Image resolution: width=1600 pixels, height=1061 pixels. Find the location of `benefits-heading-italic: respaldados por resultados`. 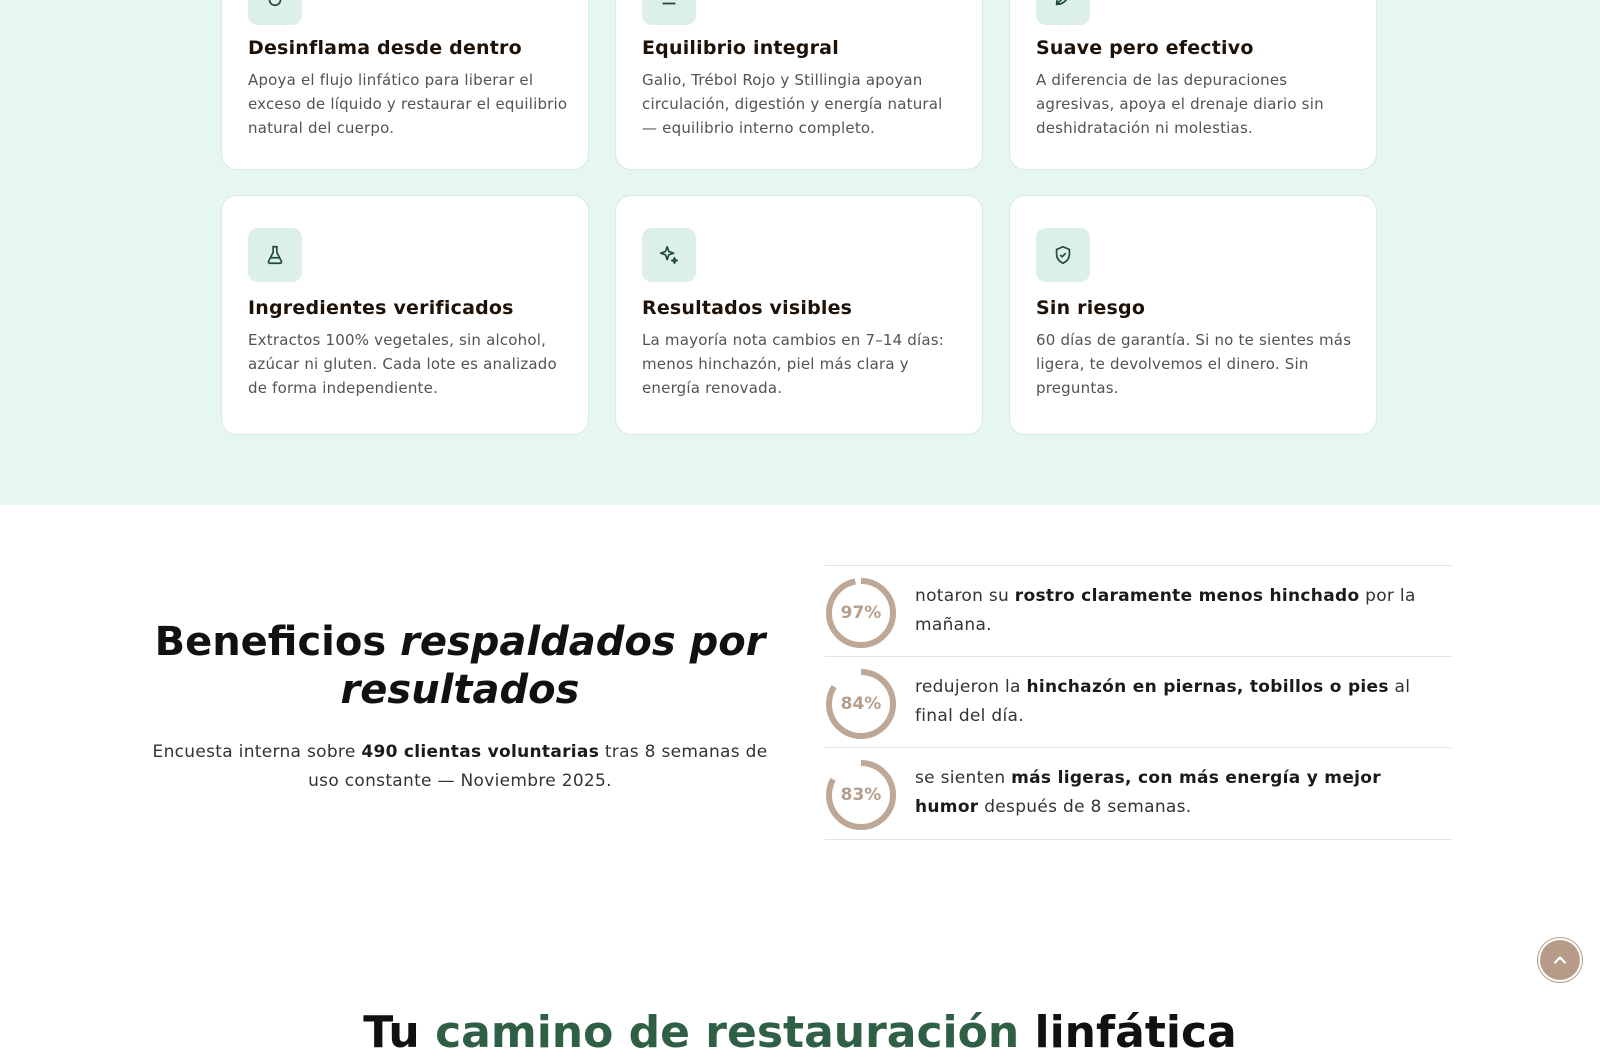

benefits-heading-italic: respaldados por resultados is located at coordinates (553, 666).